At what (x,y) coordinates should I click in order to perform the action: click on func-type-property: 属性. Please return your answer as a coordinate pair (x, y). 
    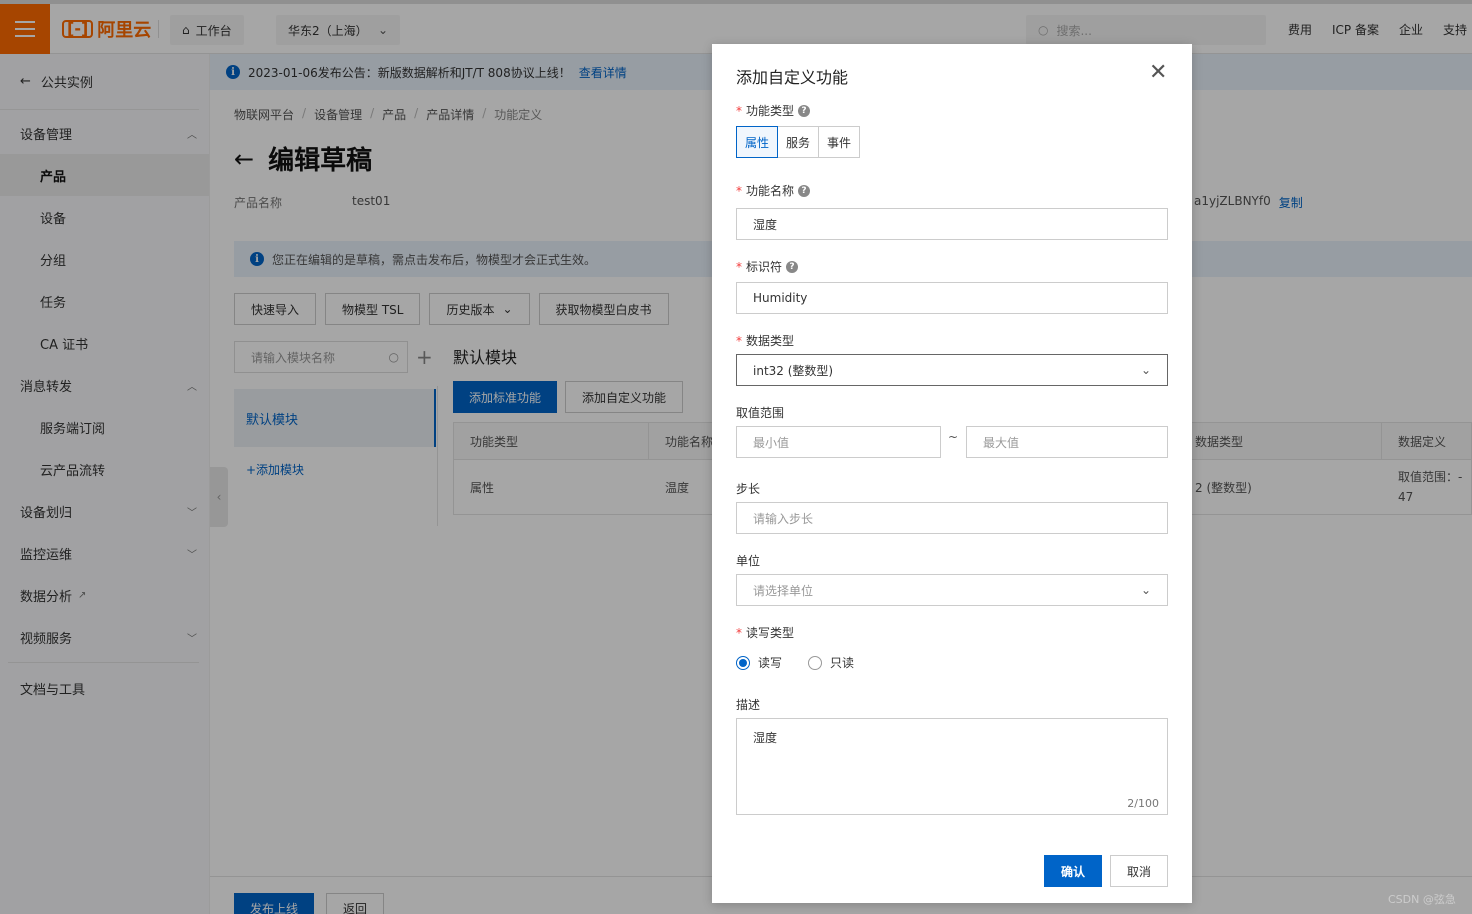
    Looking at the image, I should click on (757, 142).